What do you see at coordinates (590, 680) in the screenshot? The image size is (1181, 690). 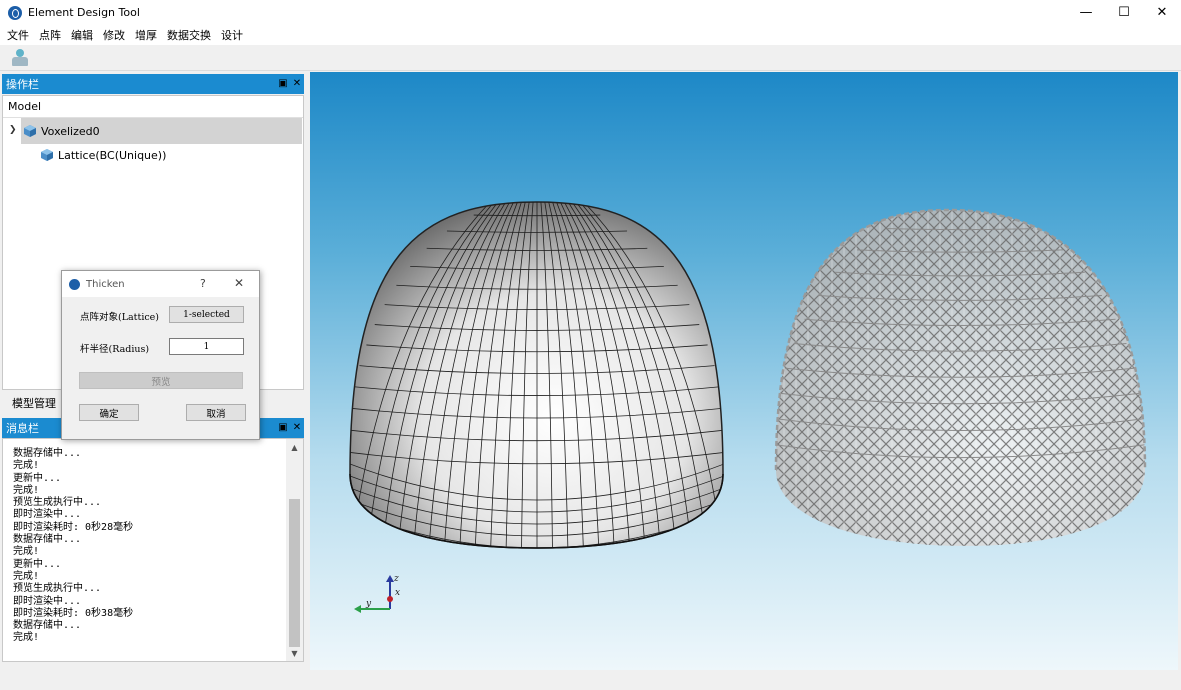 I see `status-bar` at bounding box center [590, 680].